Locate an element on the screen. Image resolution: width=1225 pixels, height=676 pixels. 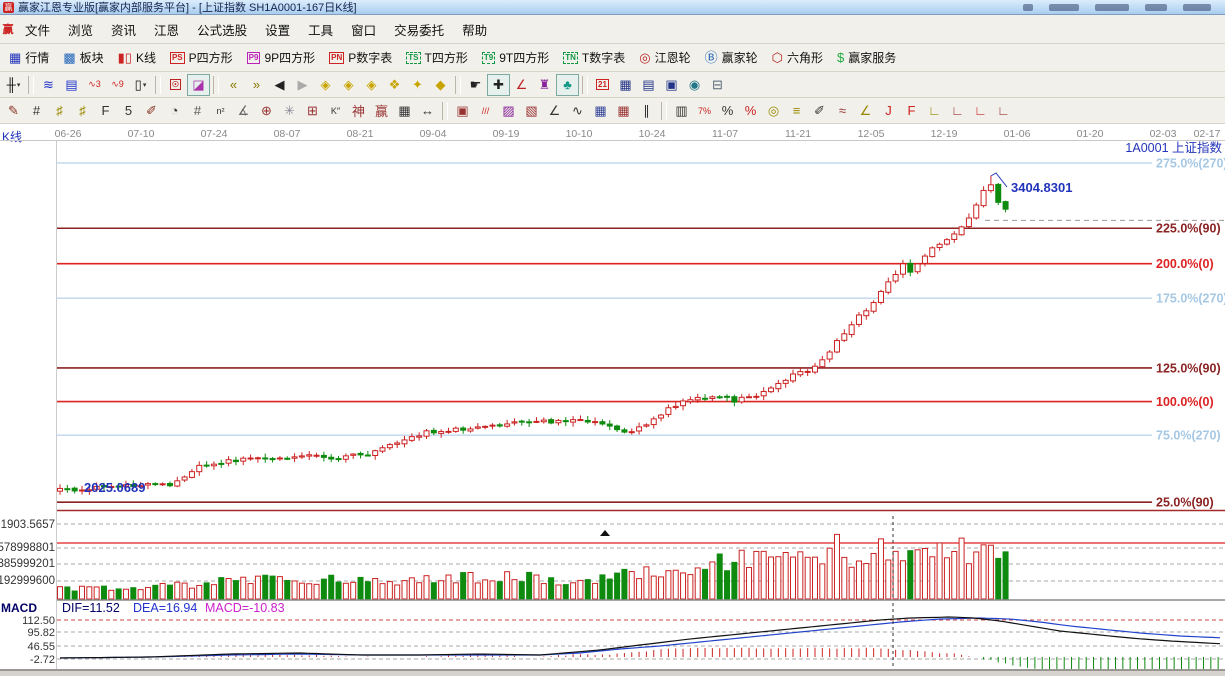
diamond-plus-button: ❖ is located at coordinates (394, 85).